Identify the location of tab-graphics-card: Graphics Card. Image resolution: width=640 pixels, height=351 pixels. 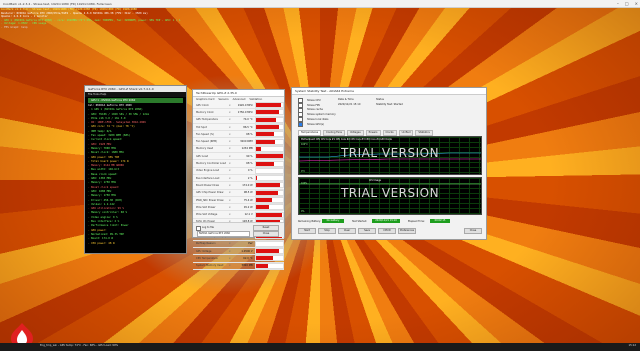
(205, 99).